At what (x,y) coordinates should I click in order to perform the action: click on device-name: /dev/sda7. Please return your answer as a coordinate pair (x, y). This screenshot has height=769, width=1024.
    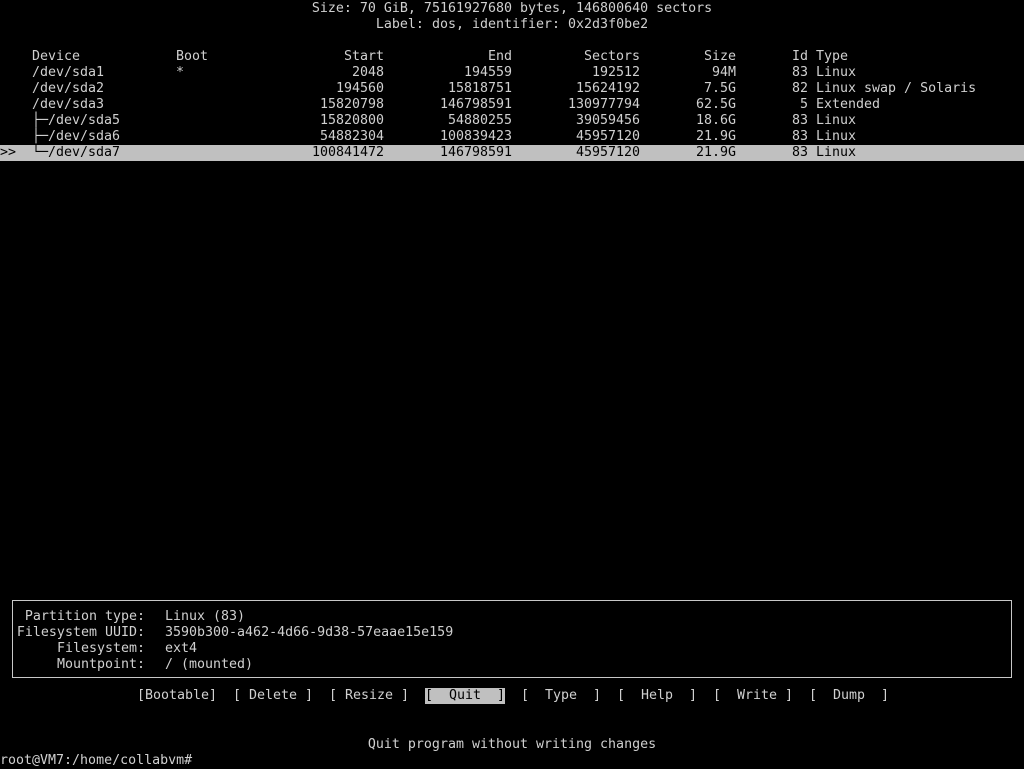
    Looking at the image, I should click on (84, 152).